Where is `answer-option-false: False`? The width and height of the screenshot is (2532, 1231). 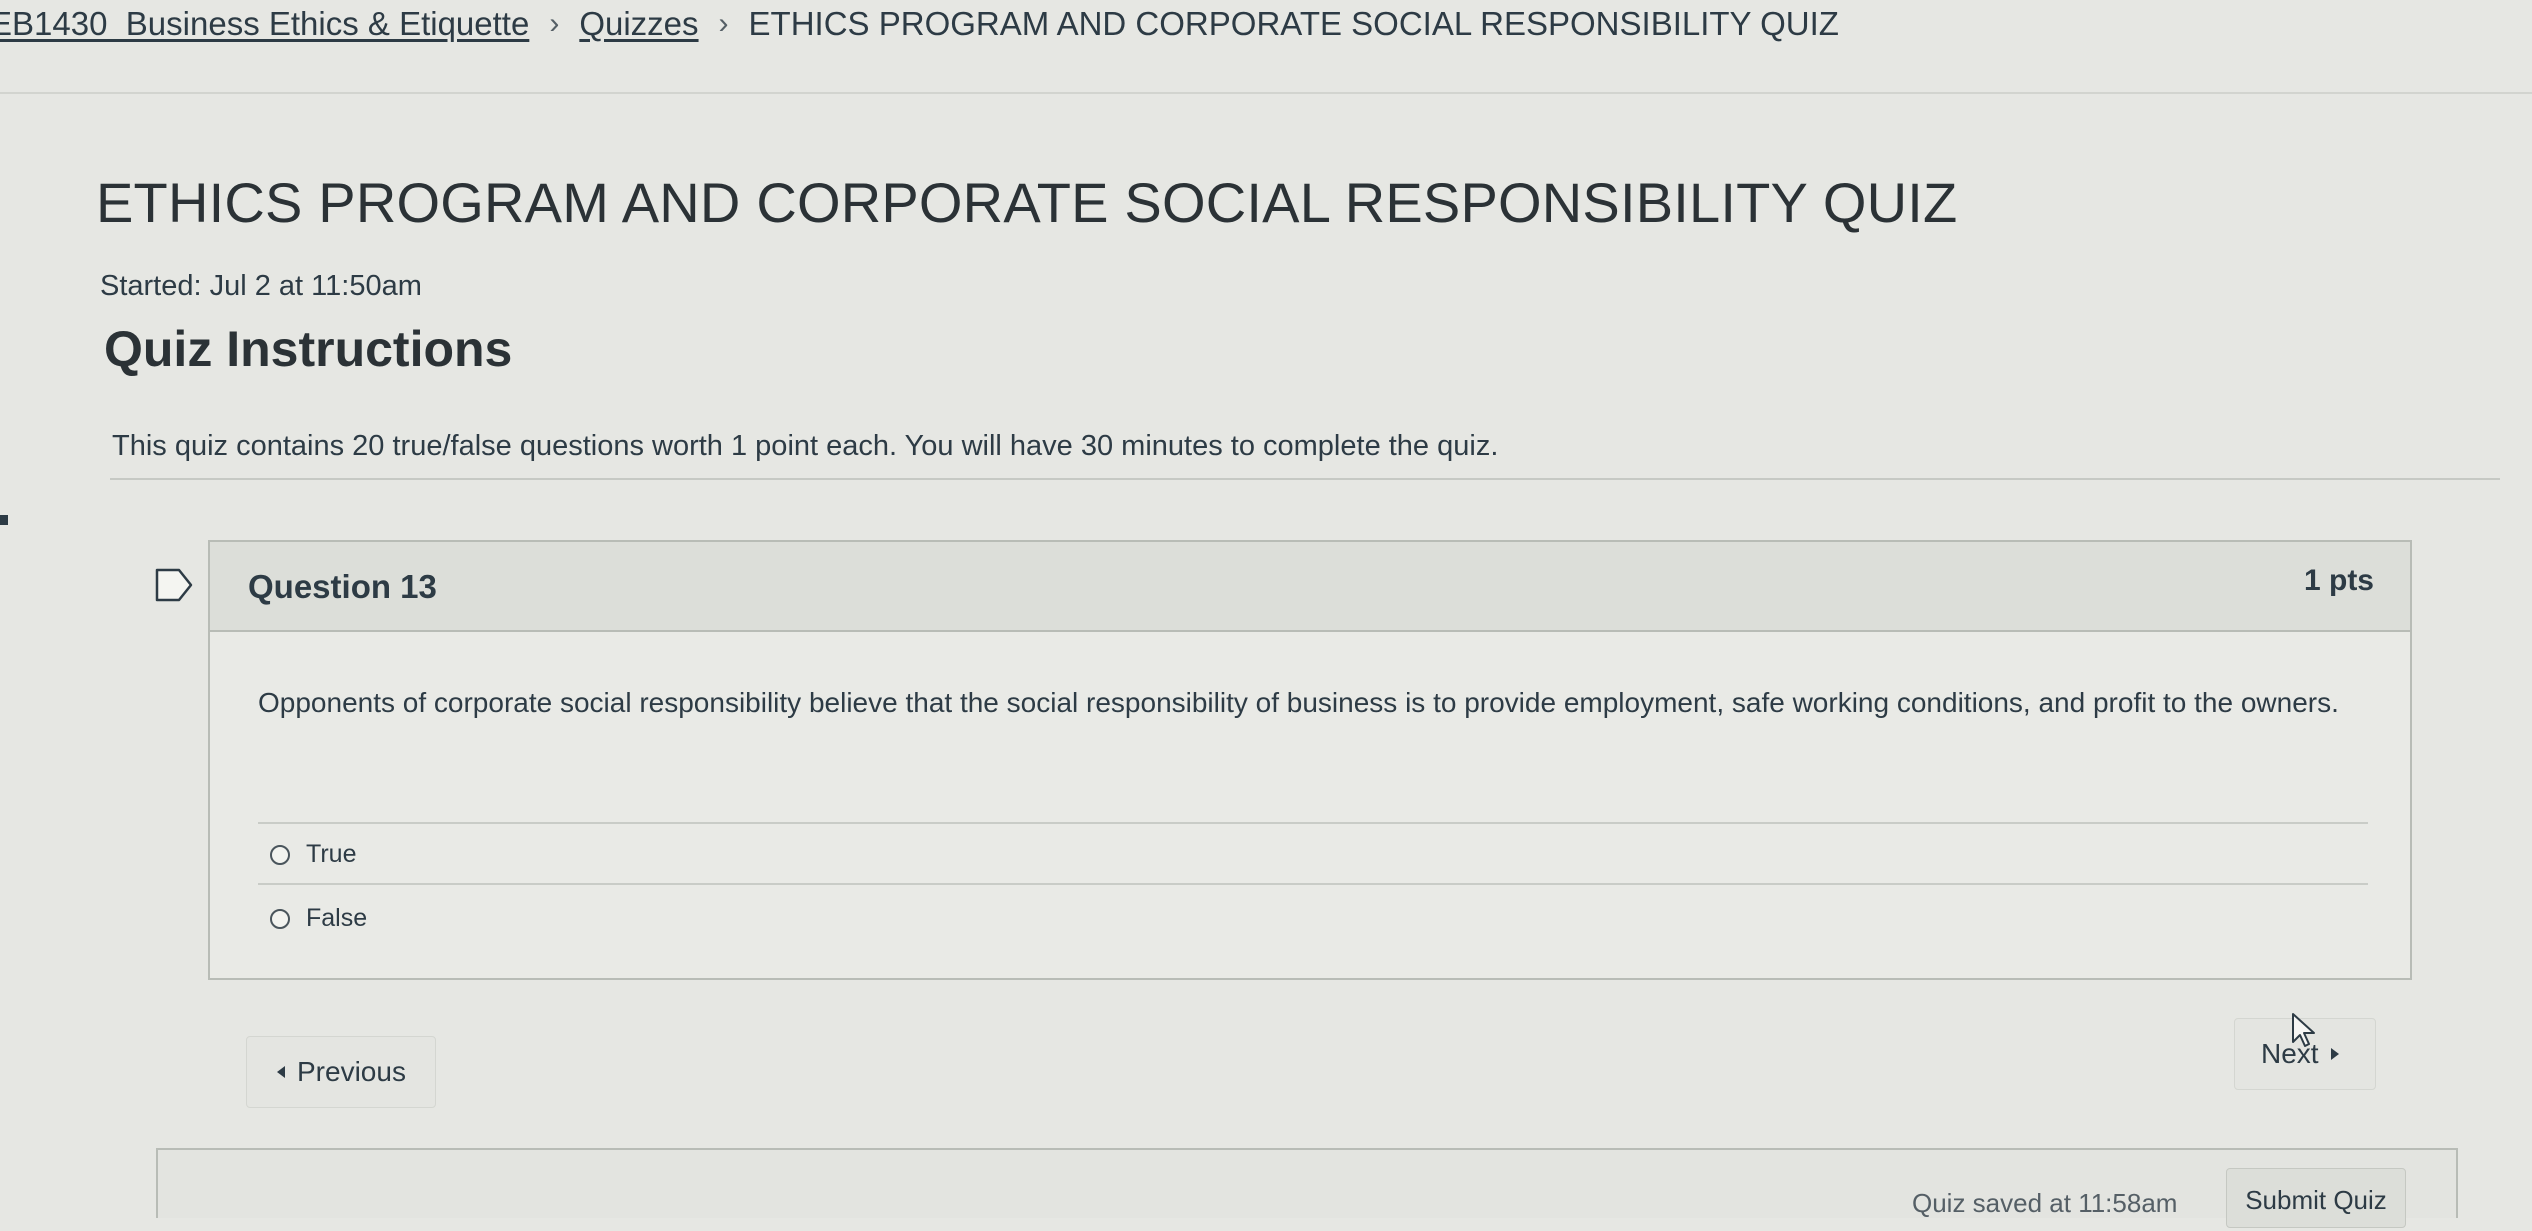
answer-option-false: False is located at coordinates (318, 918).